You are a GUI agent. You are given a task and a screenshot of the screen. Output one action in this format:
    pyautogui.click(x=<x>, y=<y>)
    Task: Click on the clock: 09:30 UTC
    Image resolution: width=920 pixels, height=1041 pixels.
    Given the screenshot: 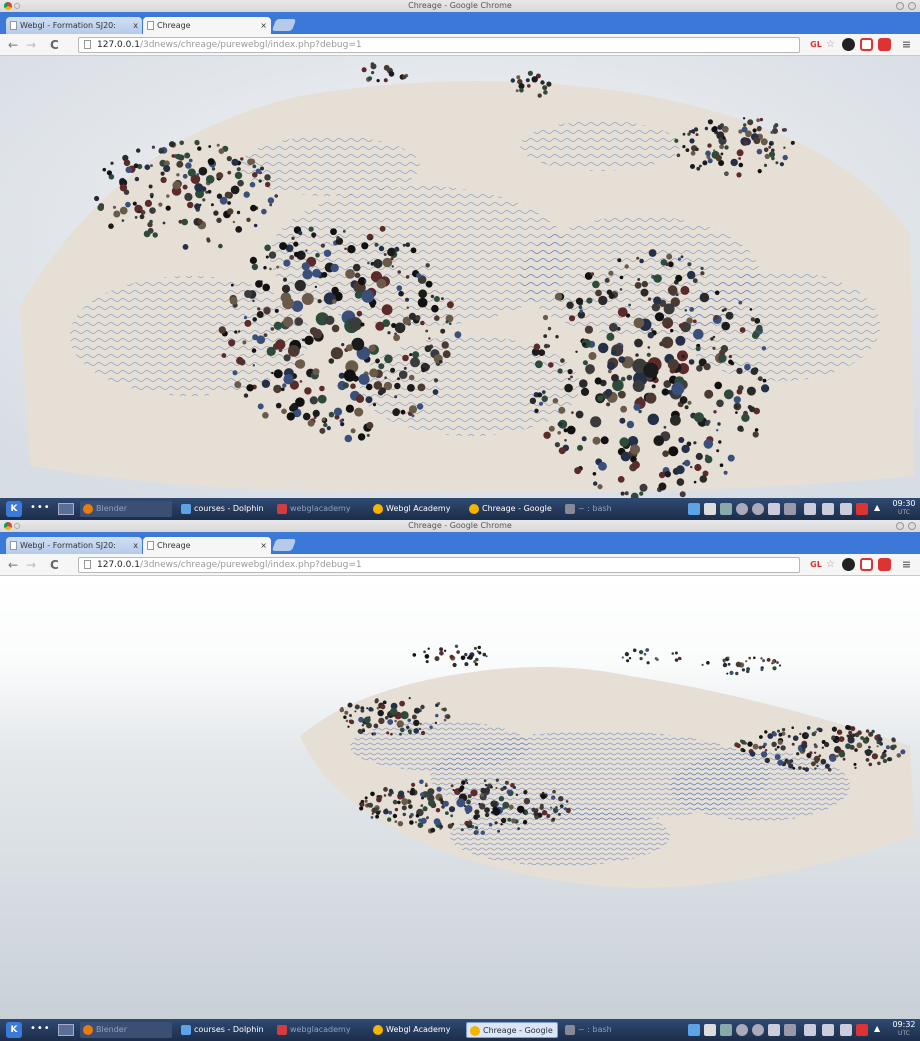 What is the action you would take?
    pyautogui.click(x=904, y=508)
    